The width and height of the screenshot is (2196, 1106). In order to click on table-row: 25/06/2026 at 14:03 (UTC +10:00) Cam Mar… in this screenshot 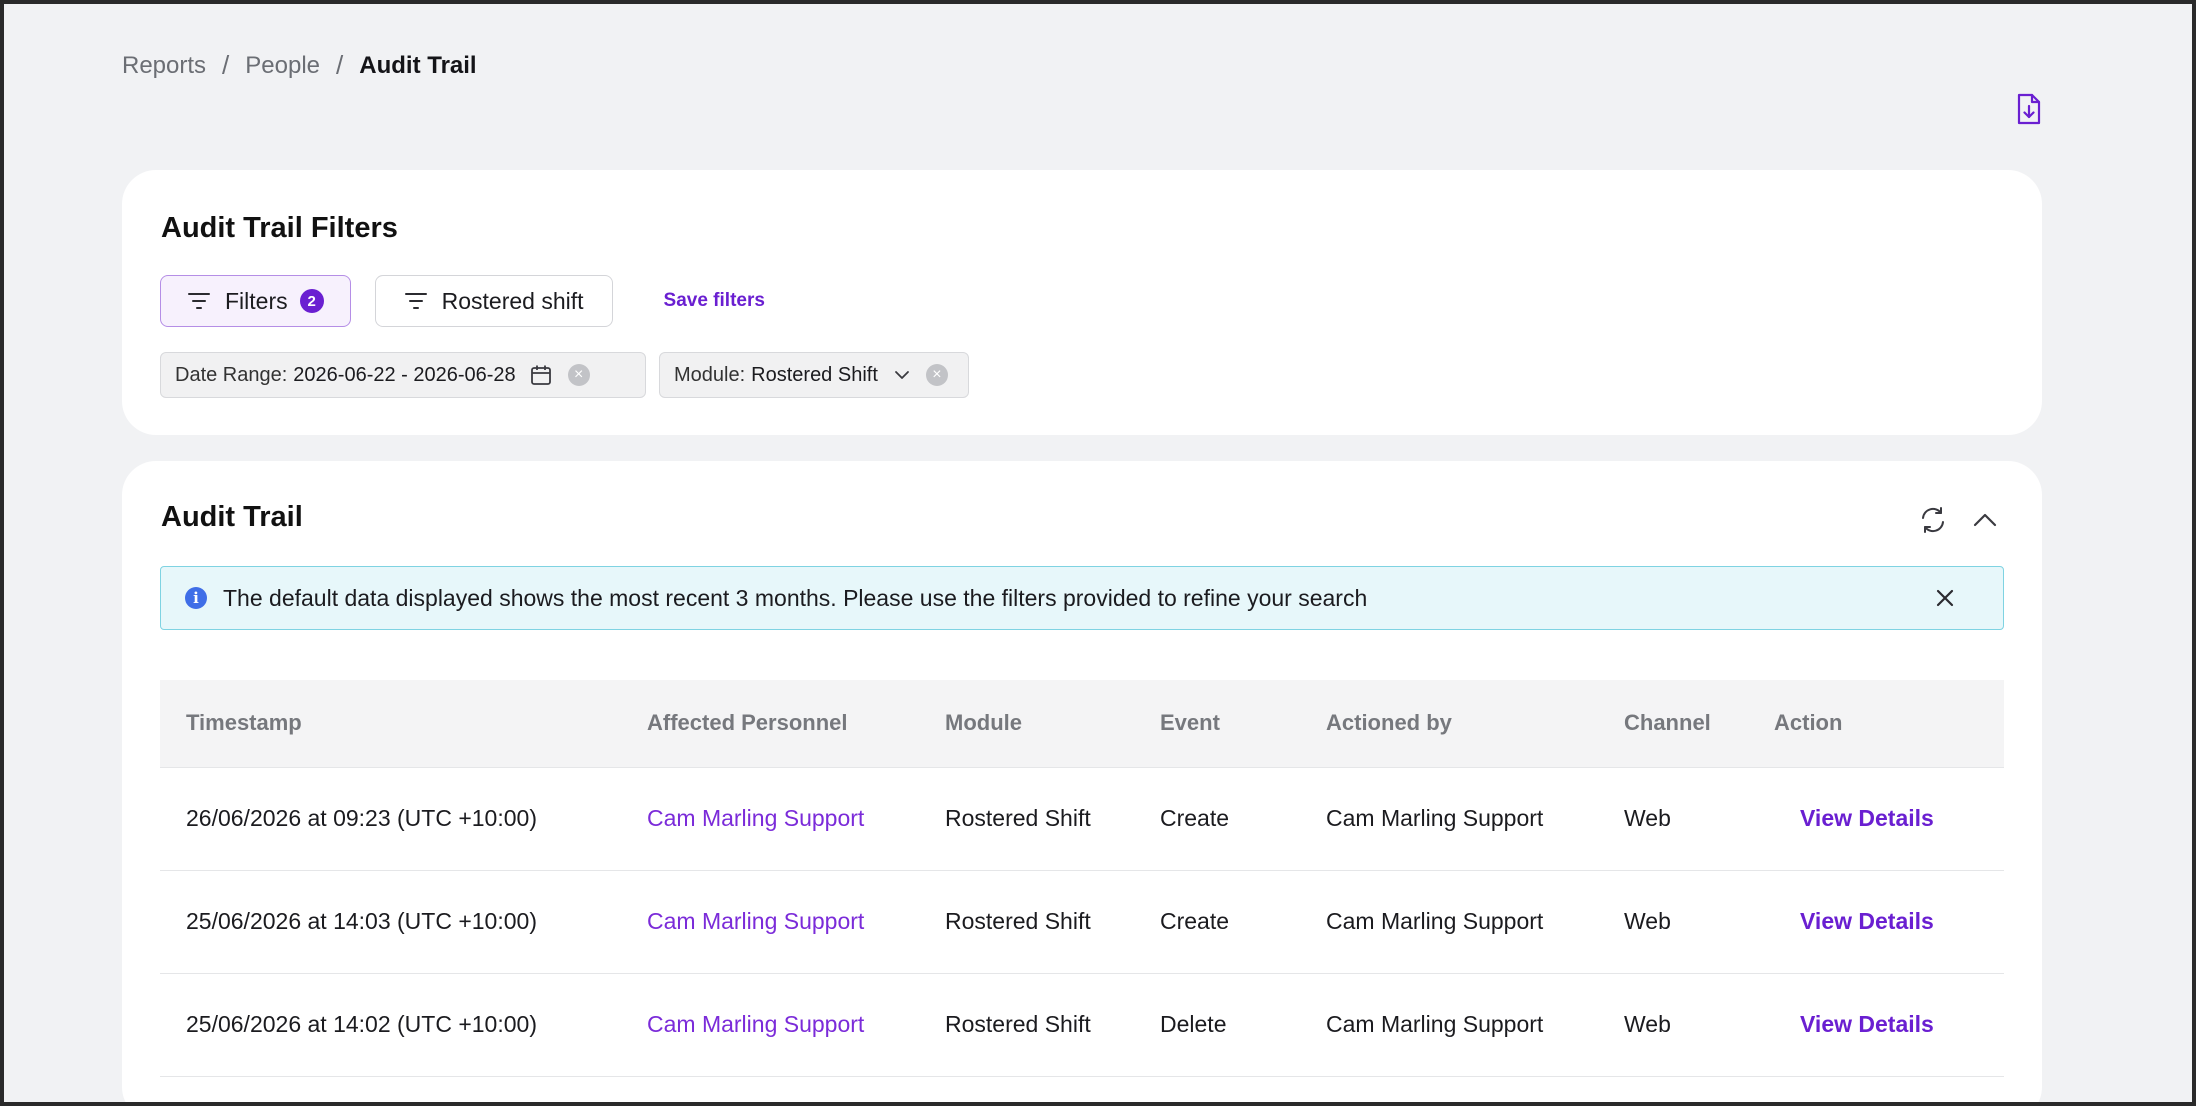, I will do `click(1082, 921)`.